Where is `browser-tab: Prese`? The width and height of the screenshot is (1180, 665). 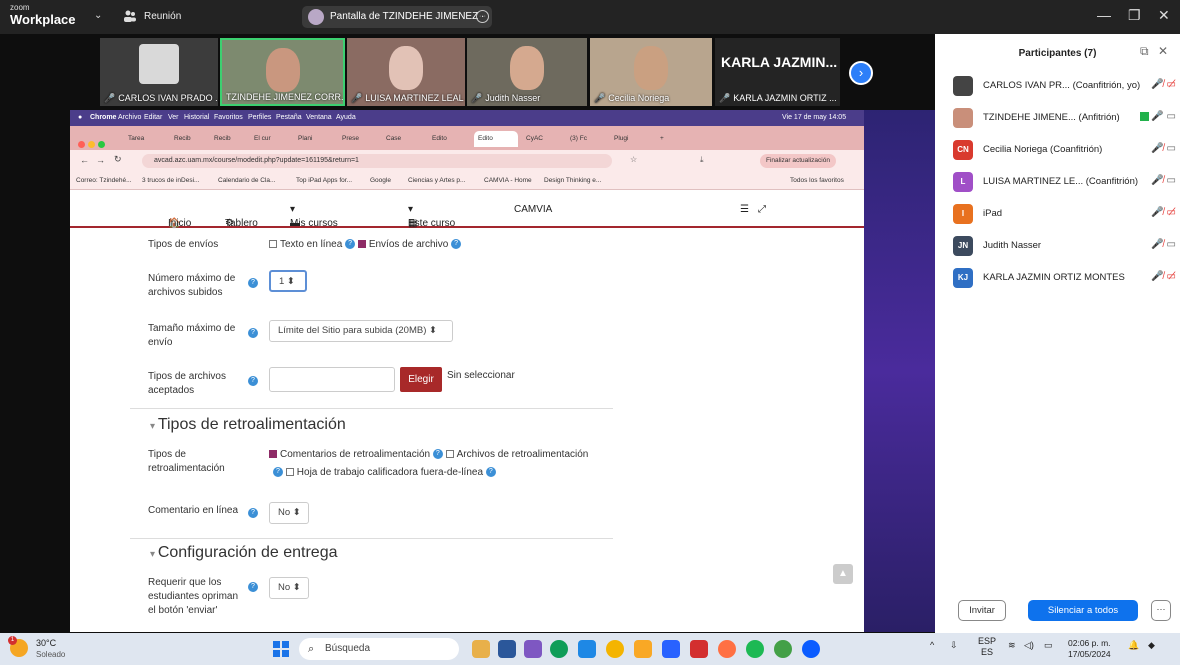
browser-tab: Prese is located at coordinates (348, 139).